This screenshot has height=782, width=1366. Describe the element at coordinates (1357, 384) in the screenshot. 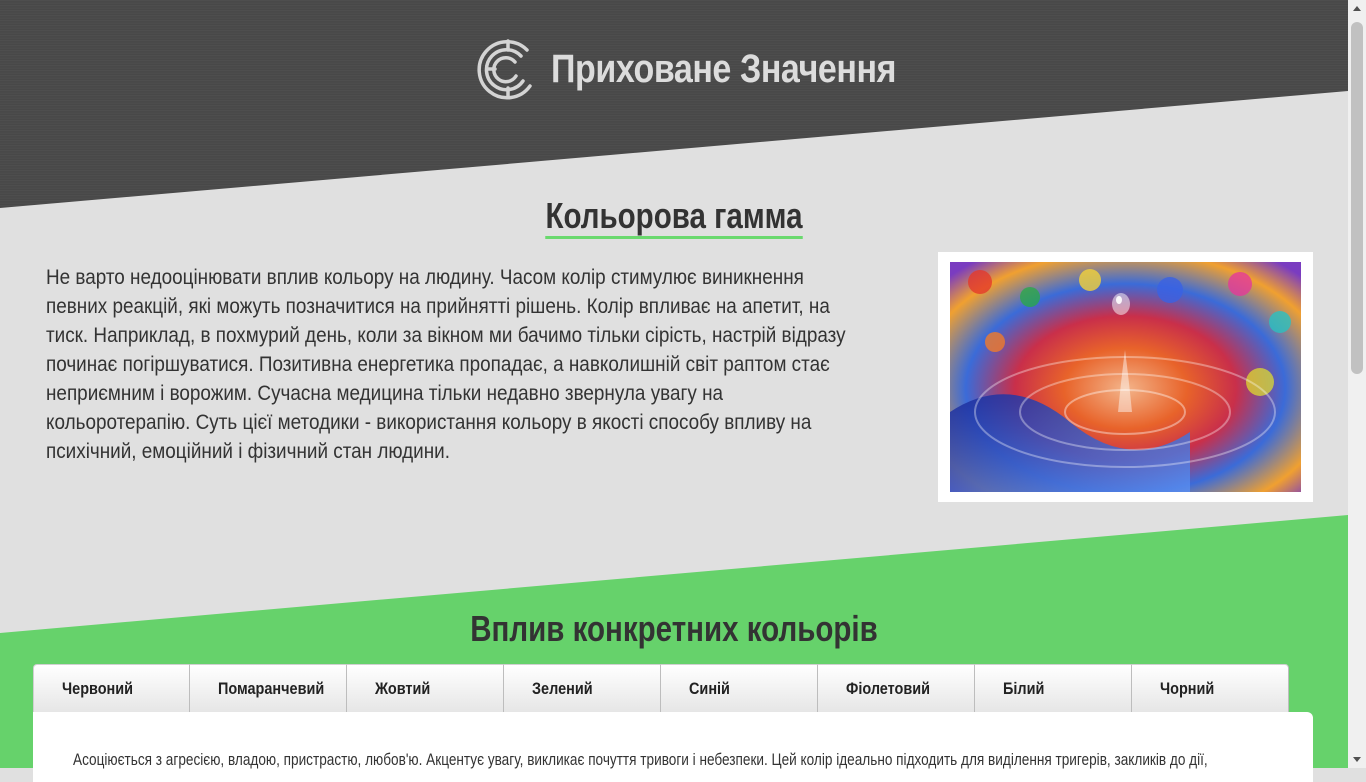

I see `vertical-scrollbar` at that location.